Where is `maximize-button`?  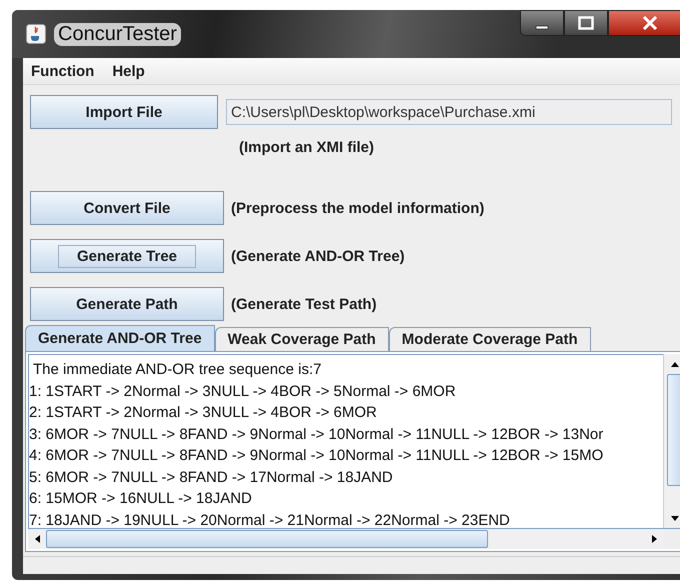
maximize-button is located at coordinates (586, 23).